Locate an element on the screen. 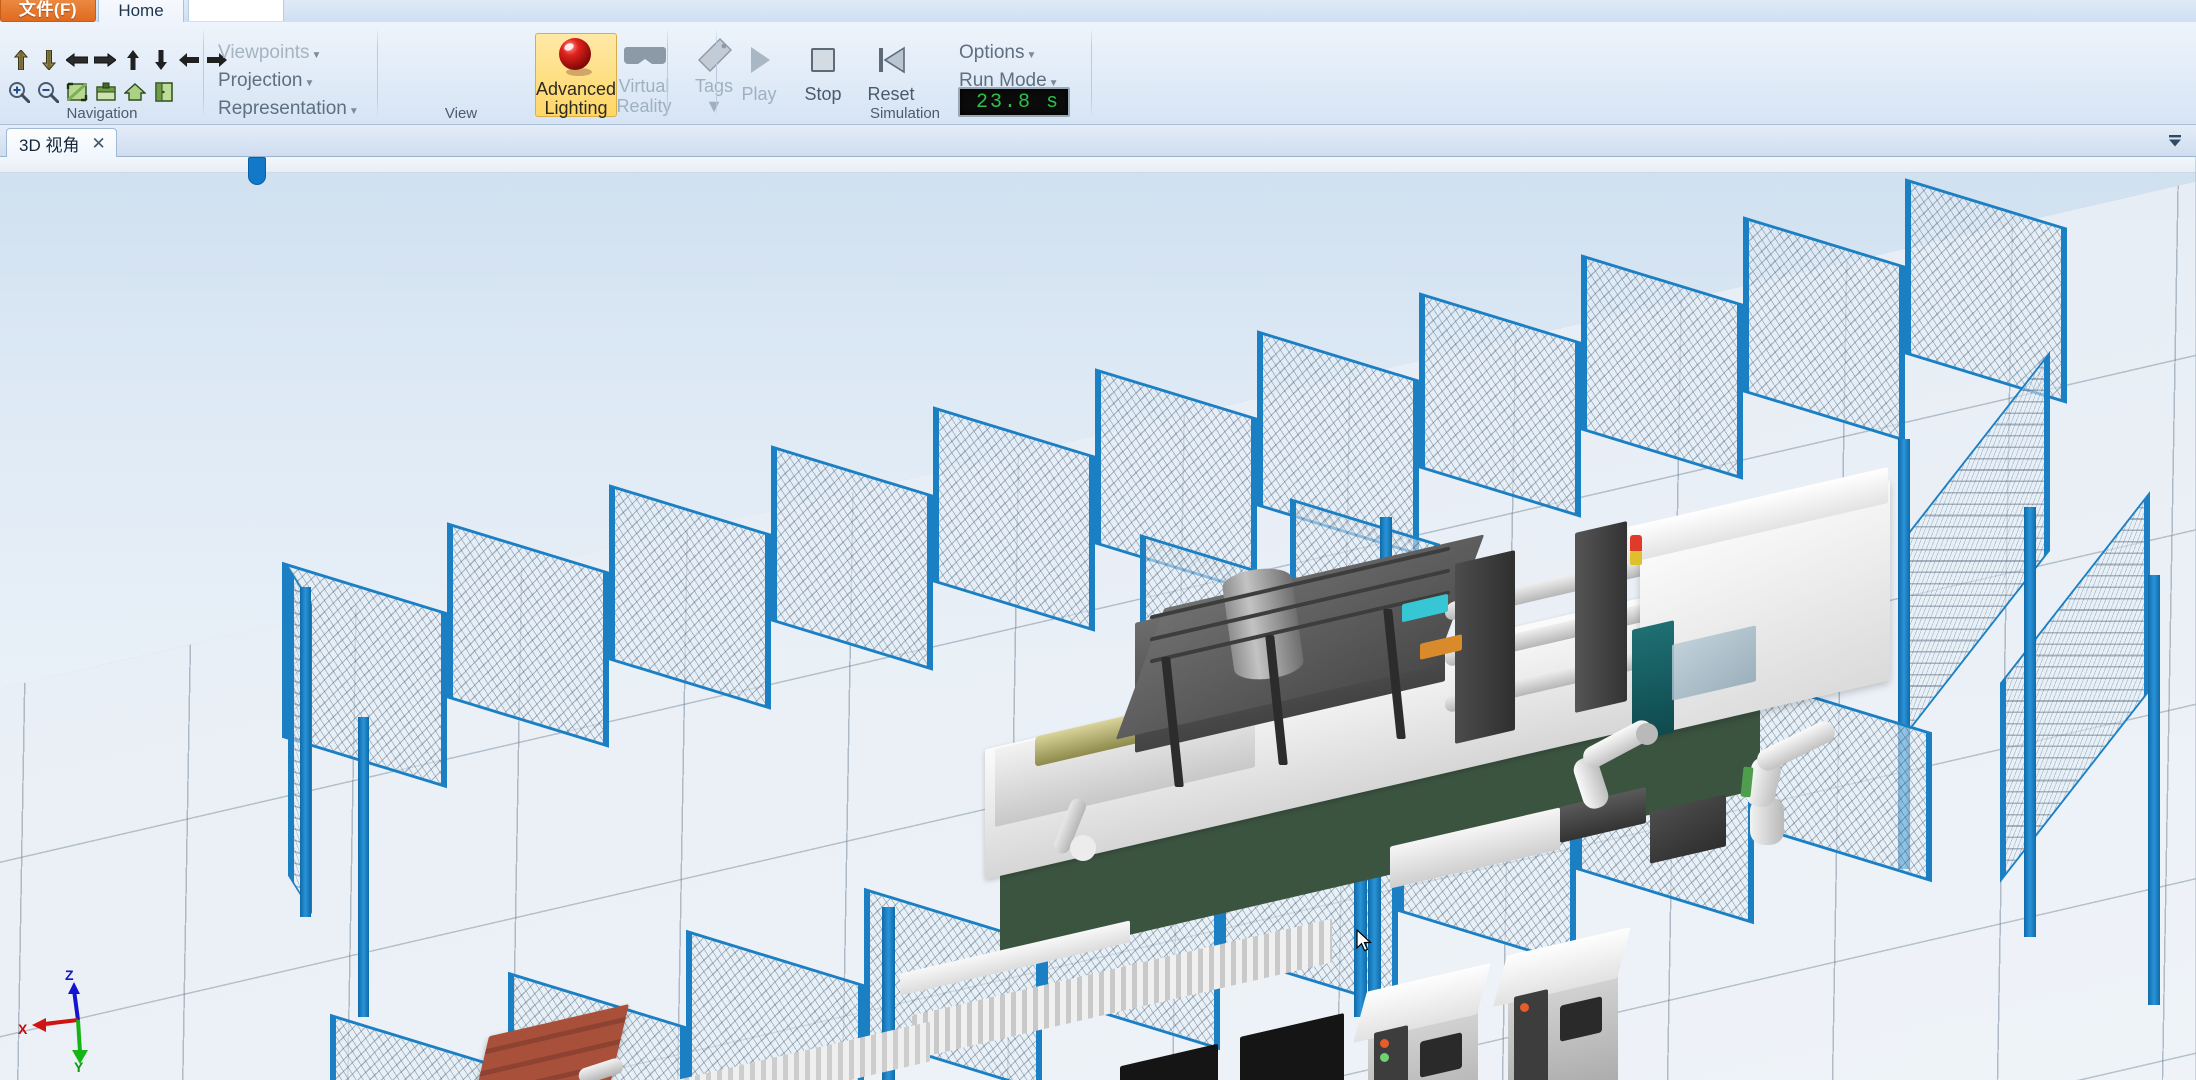 The image size is (2196, 1080). signal-tower-amber is located at coordinates (1636, 558).